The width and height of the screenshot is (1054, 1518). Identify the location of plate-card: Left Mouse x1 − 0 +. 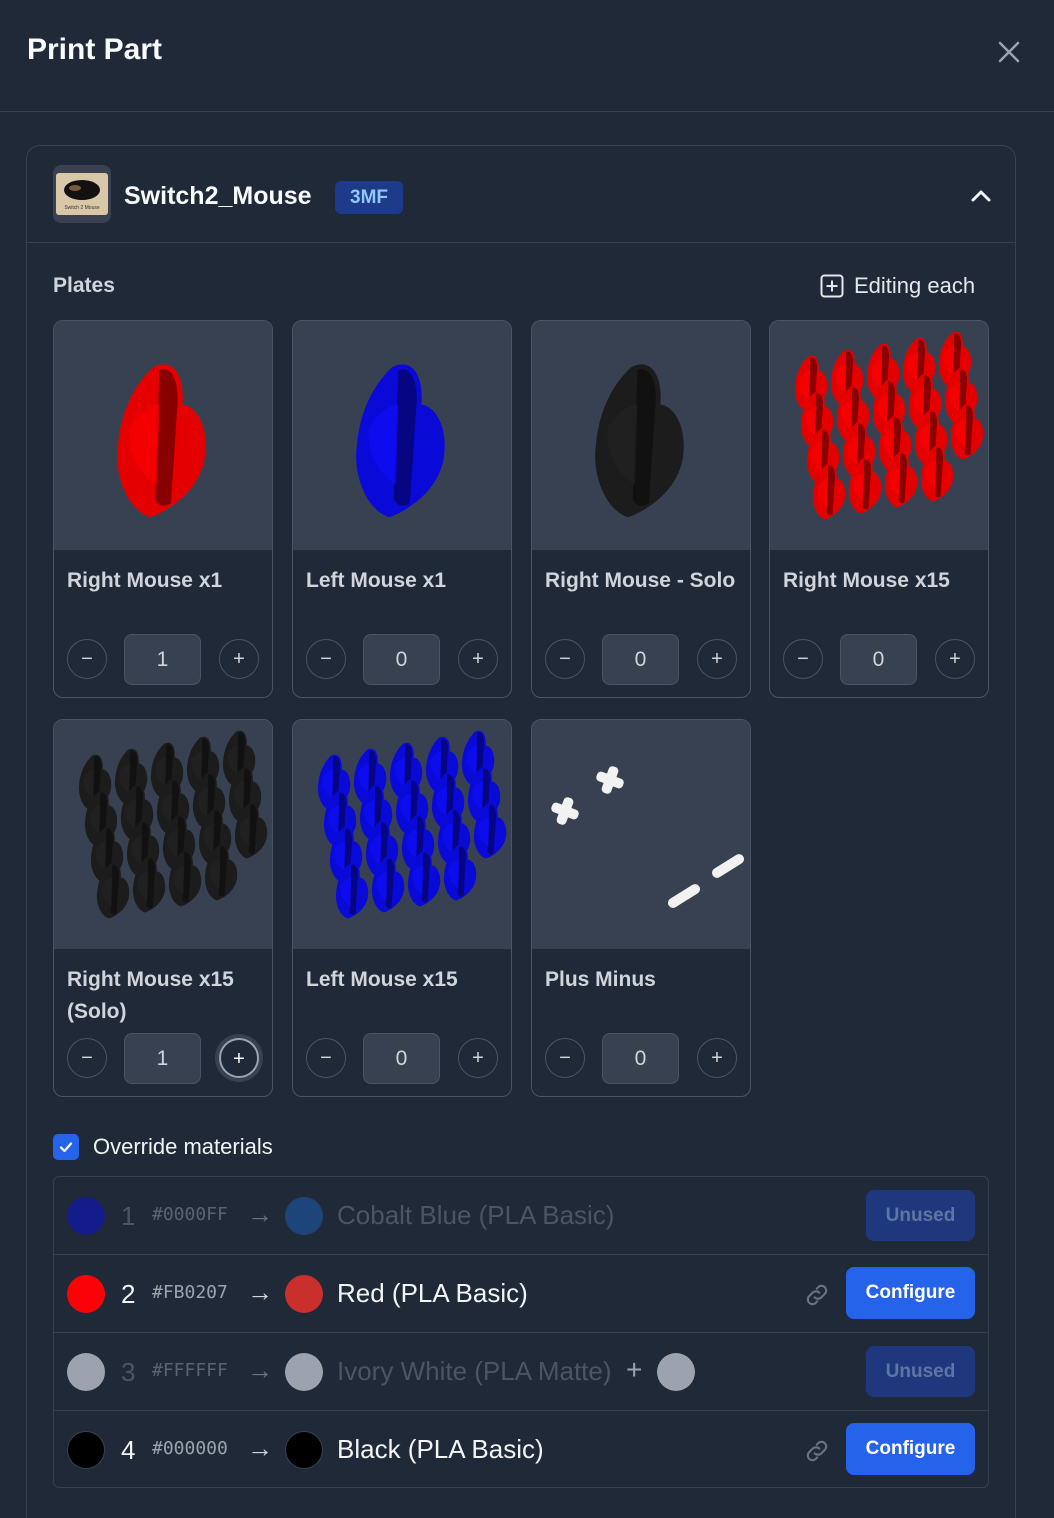
(402, 509).